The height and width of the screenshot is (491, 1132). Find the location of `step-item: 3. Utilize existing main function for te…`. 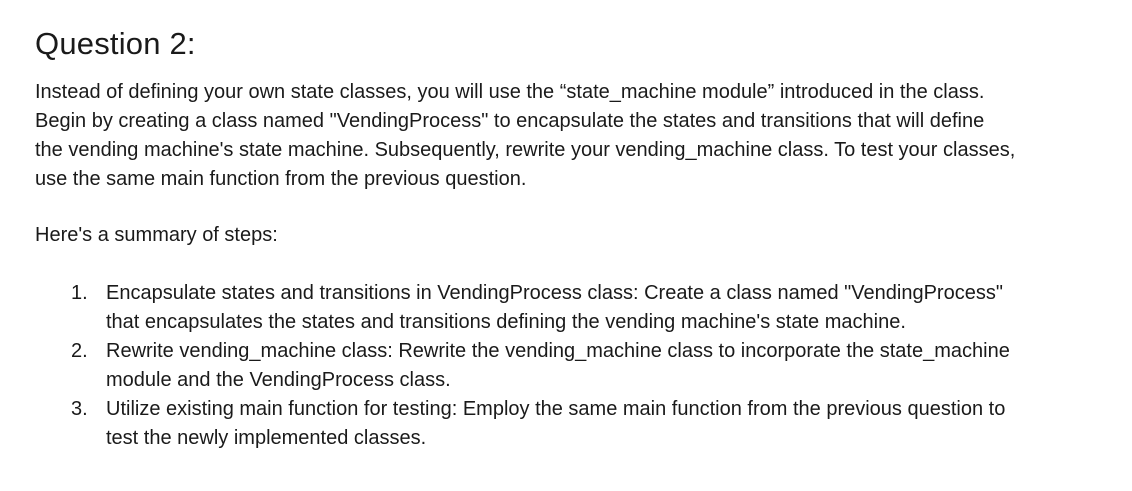

step-item: 3. Utilize existing main function for te… is located at coordinates (580, 424).